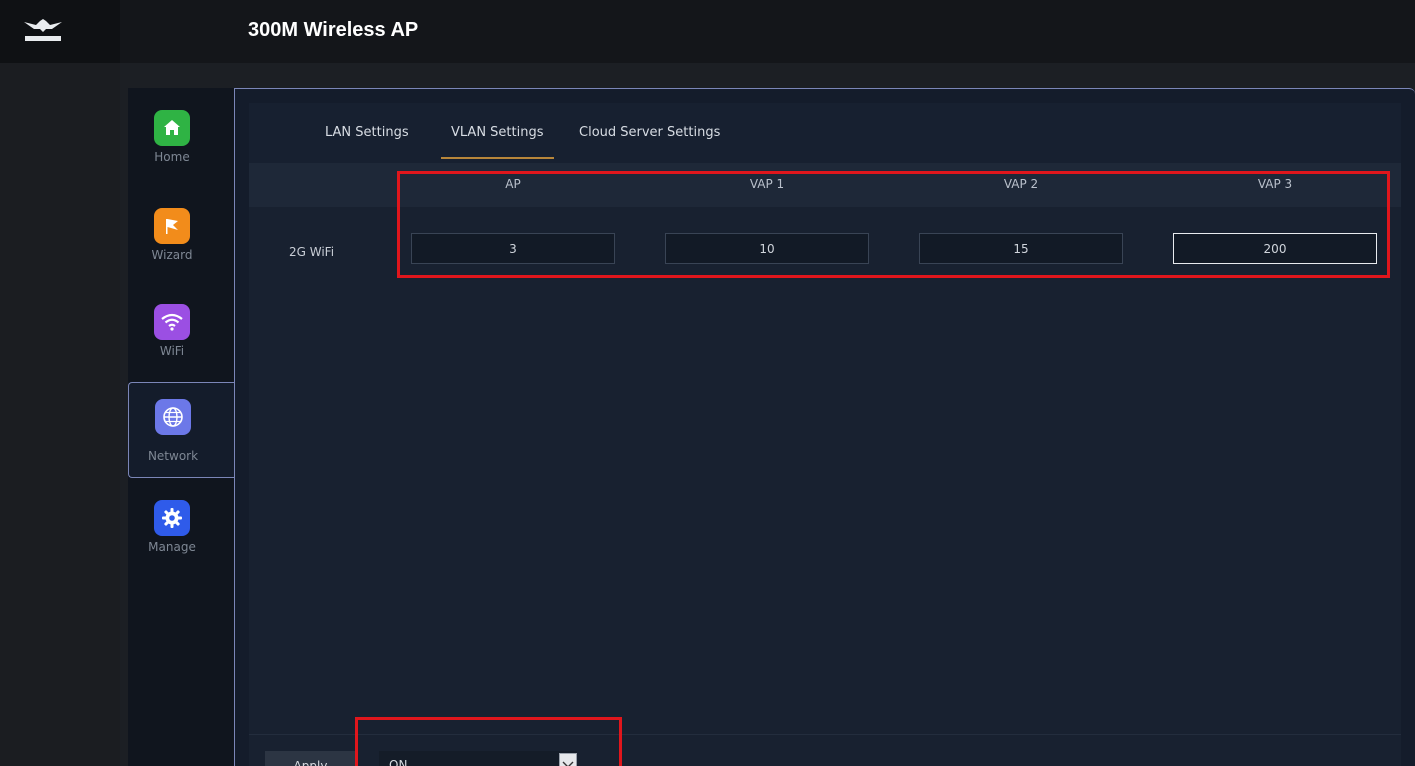 This screenshot has width=1415, height=766. Describe the element at coordinates (513, 184) in the screenshot. I see `column-header-ap: AP` at that location.